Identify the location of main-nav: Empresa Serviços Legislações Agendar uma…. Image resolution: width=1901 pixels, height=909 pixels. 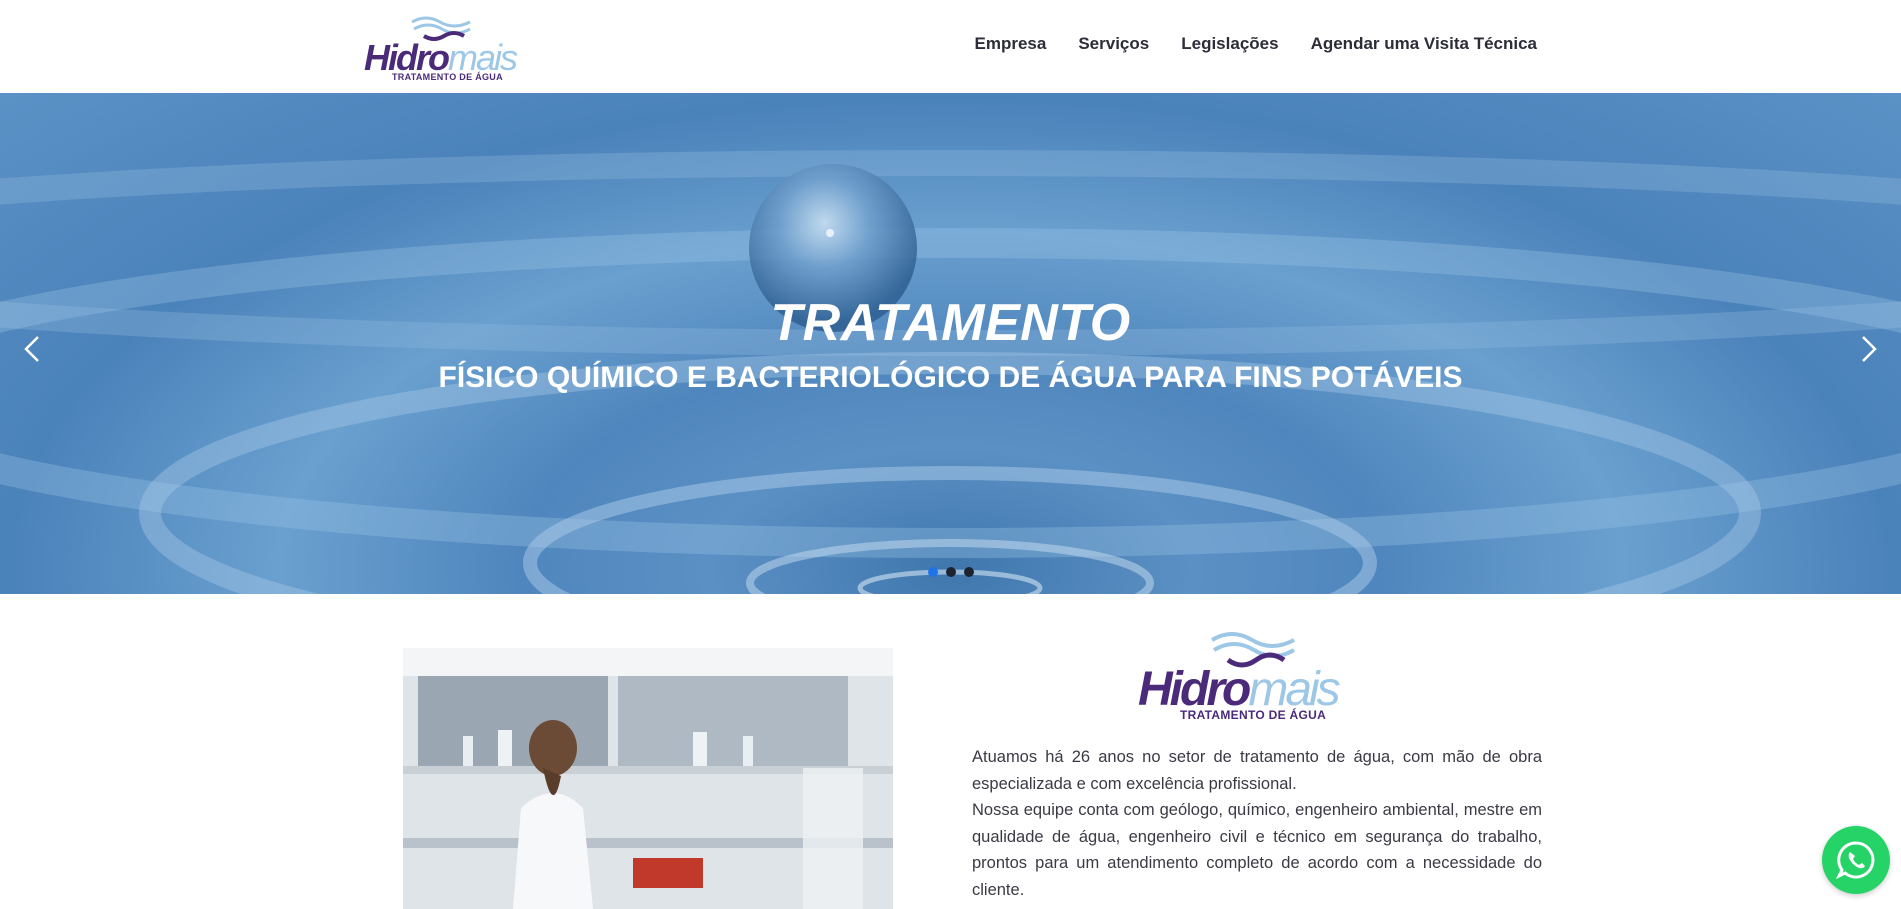
(1256, 44).